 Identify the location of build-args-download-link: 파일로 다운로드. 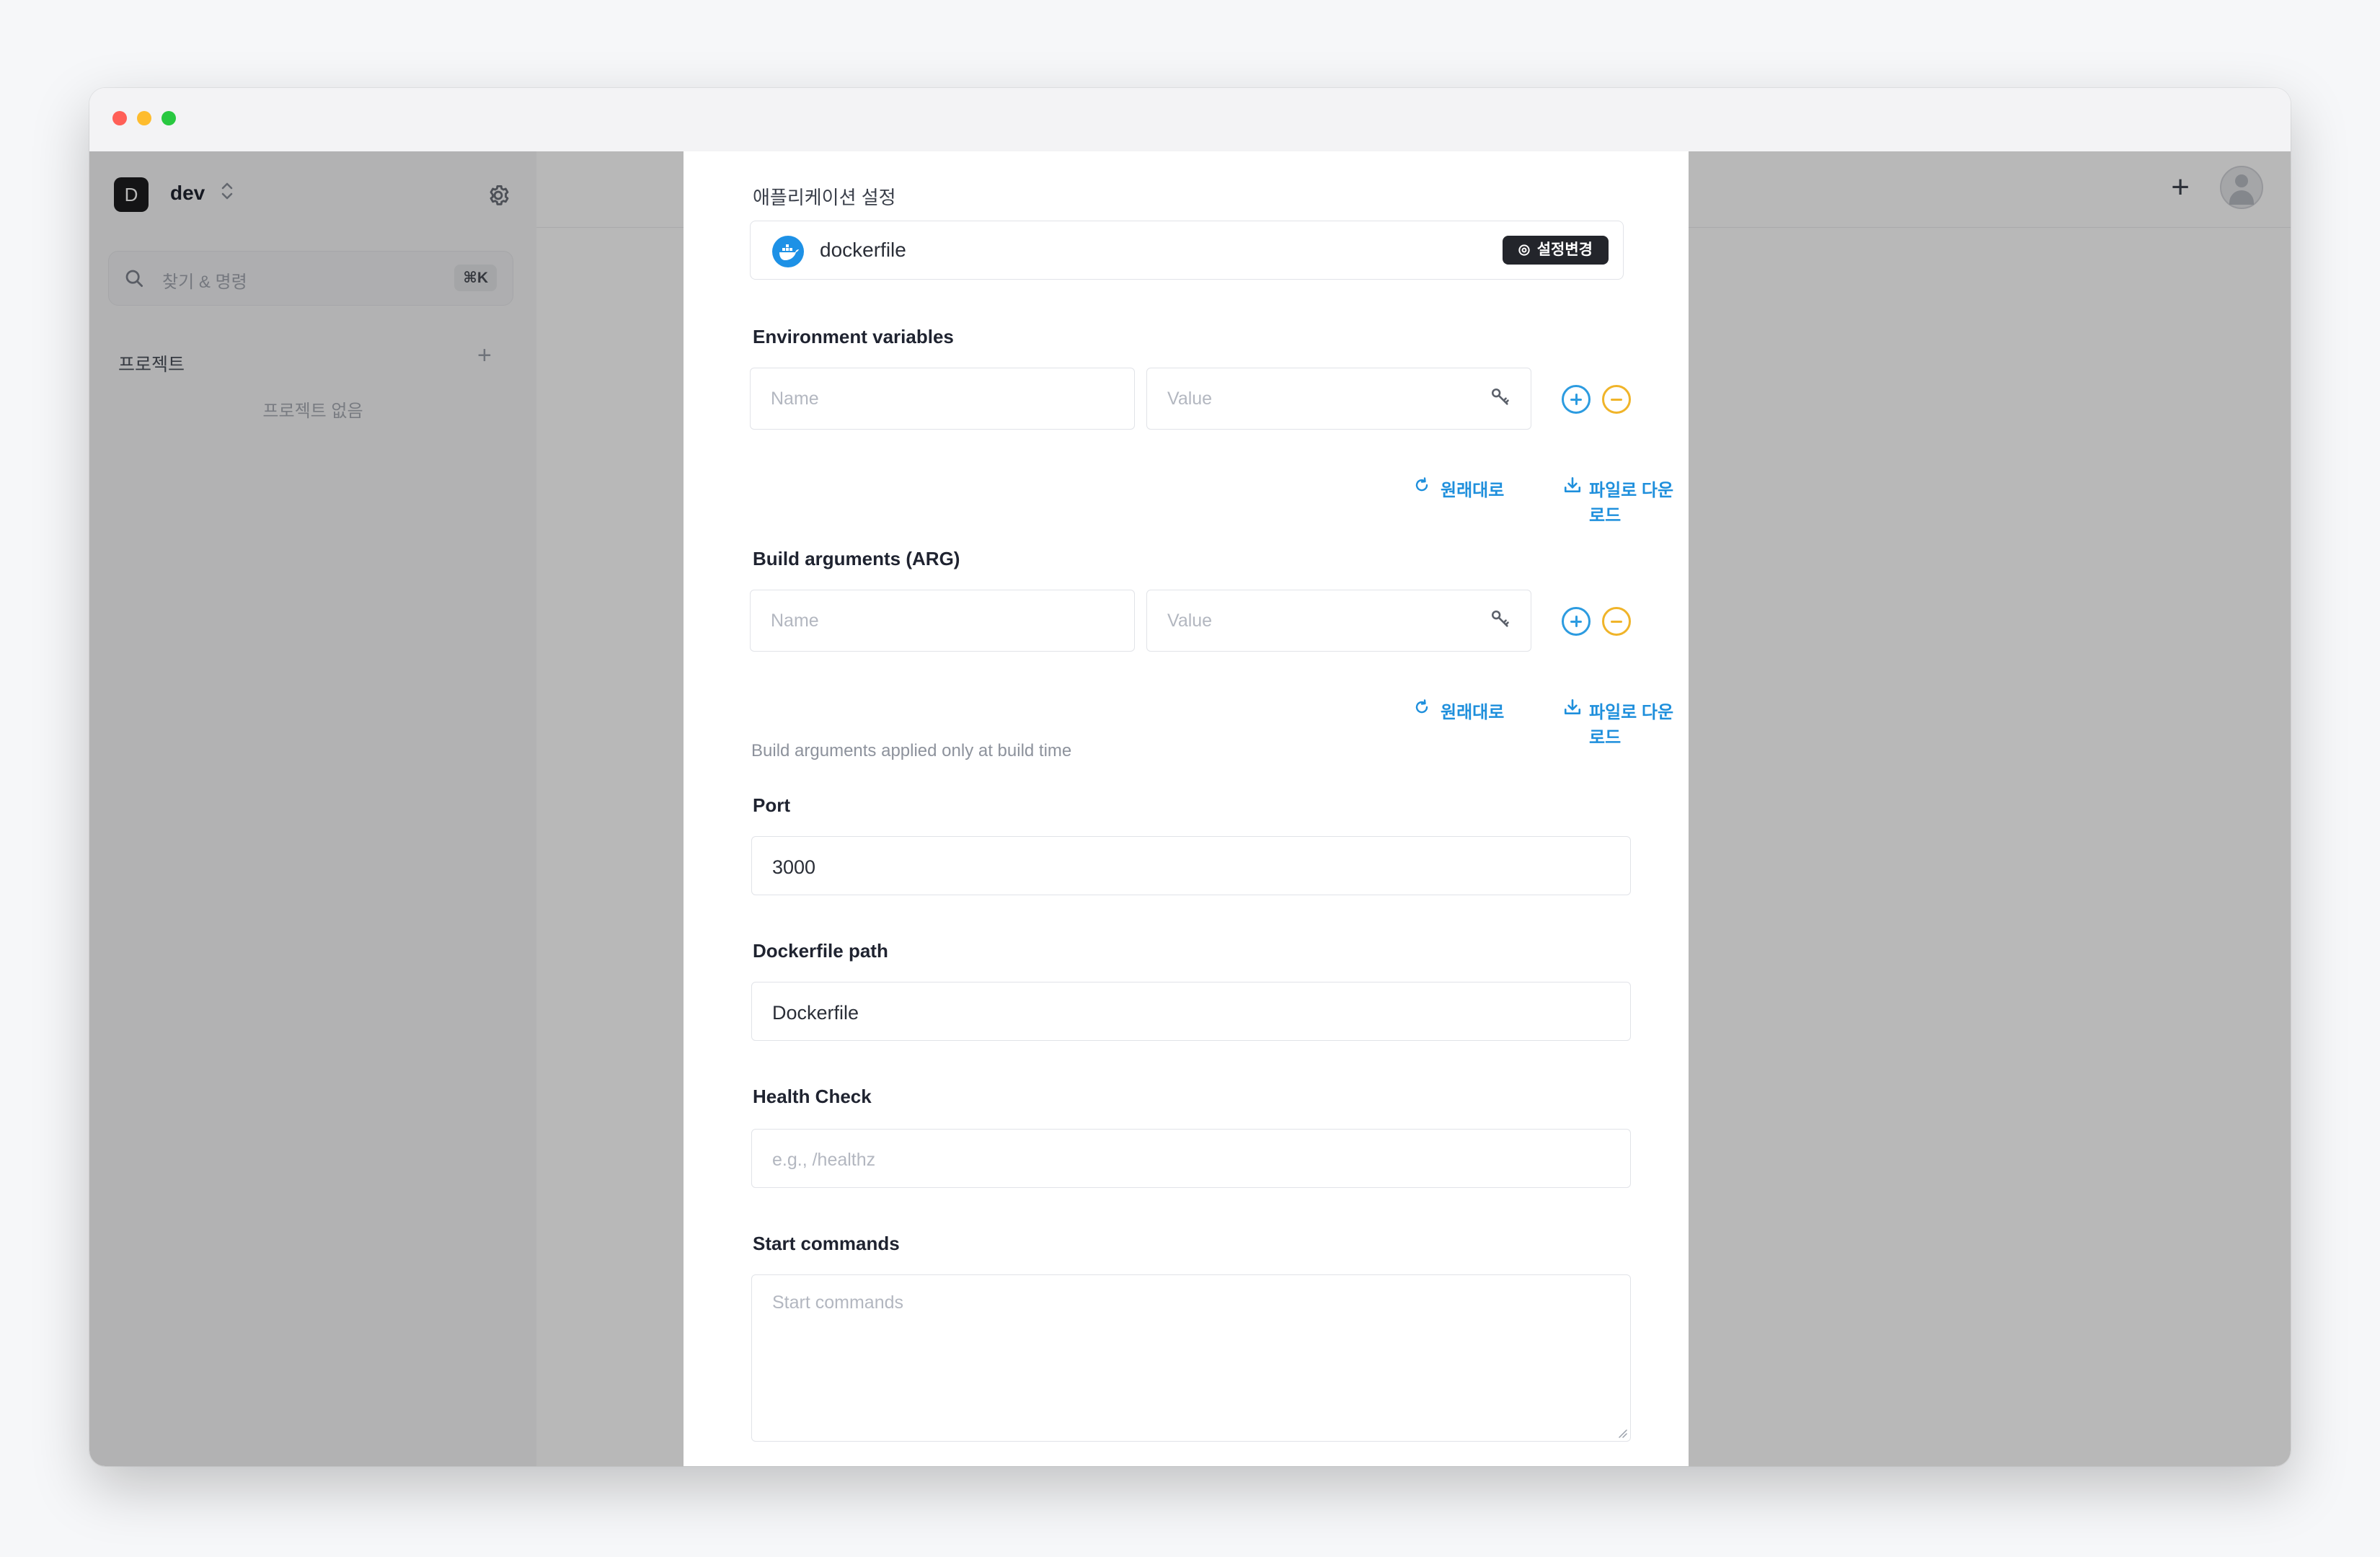
(1626, 723).